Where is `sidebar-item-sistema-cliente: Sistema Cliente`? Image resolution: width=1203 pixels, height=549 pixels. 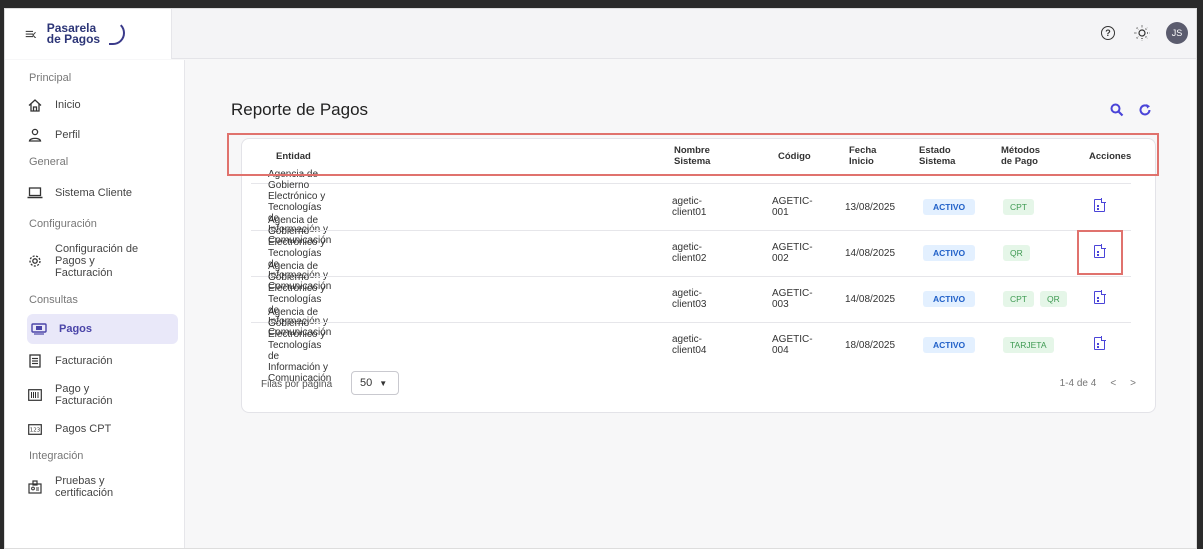 sidebar-item-sistema-cliente: Sistema Cliente is located at coordinates (92, 193).